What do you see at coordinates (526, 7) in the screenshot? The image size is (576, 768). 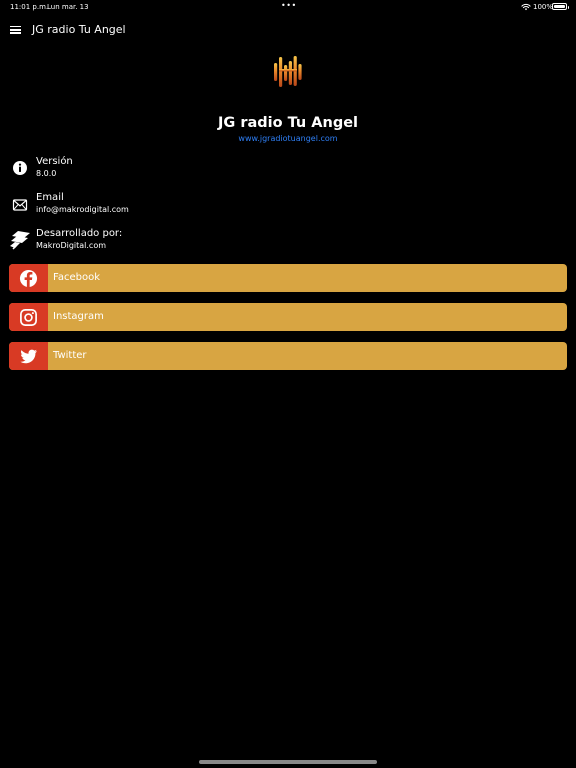 I see `wifi-icon` at bounding box center [526, 7].